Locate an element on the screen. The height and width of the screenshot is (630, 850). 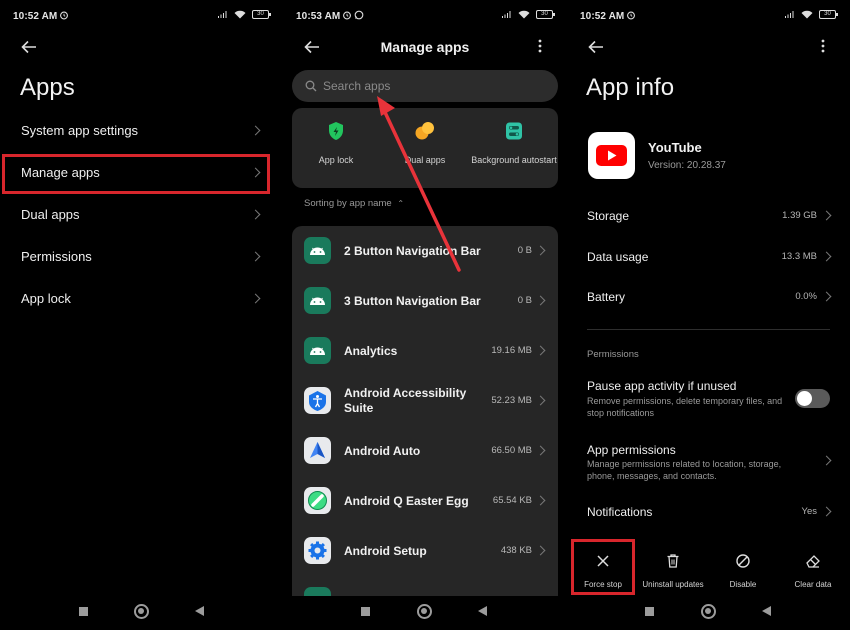
menu-item-label: App lock is located at coordinates (46, 298).